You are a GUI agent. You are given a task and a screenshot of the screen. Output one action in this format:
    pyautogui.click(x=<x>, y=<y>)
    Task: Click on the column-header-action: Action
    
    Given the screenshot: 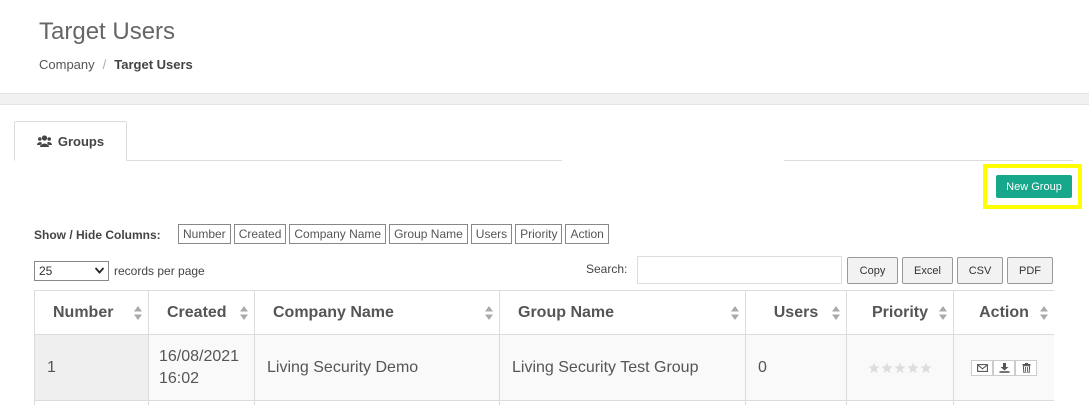 What is the action you would take?
    pyautogui.click(x=1003, y=312)
    